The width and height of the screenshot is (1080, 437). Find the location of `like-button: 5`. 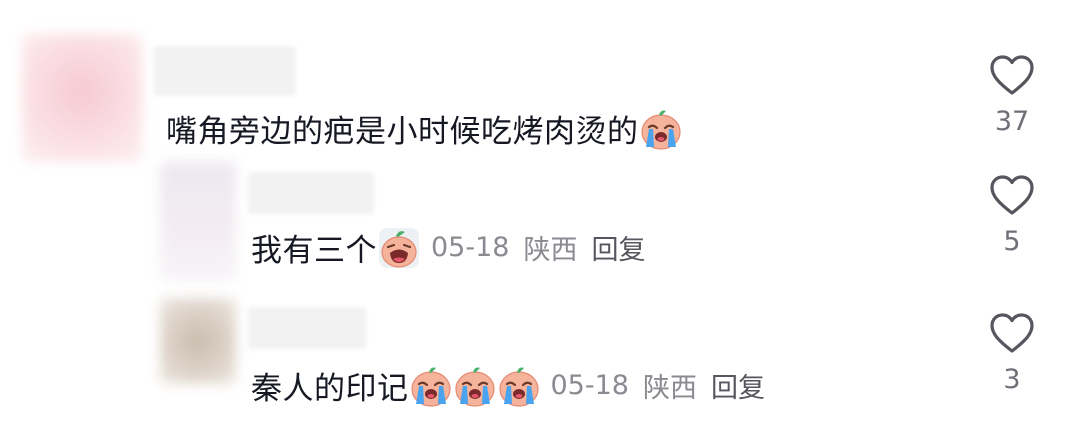

like-button: 5 is located at coordinates (1012, 215).